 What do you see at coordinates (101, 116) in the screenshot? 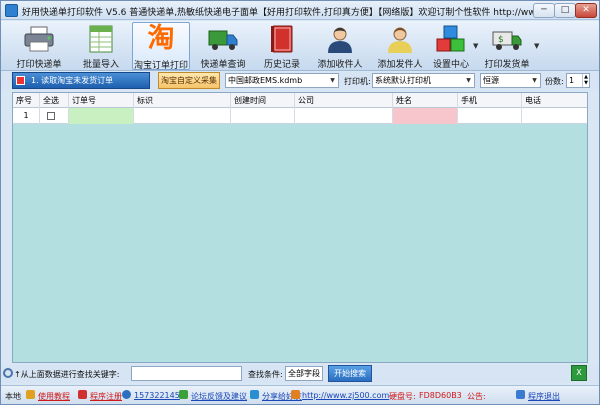
I see `order-number-cell` at bounding box center [101, 116].